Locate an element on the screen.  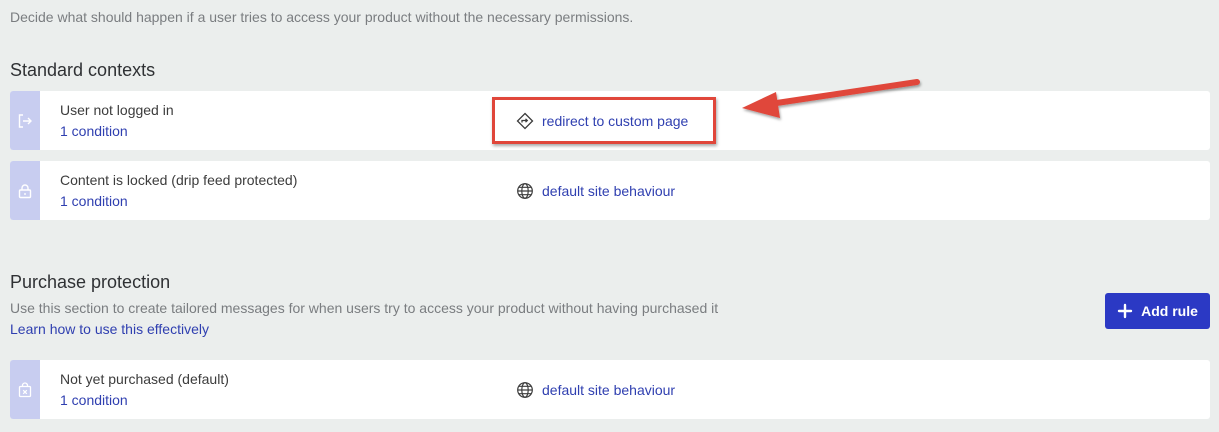
rule-label: Content is locked (drip feed protected) is located at coordinates (179, 180).